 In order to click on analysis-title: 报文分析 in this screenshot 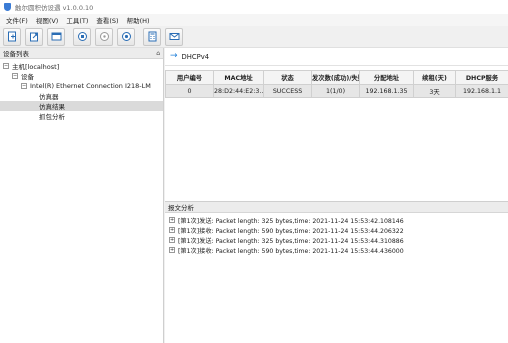, I will do `click(181, 208)`.